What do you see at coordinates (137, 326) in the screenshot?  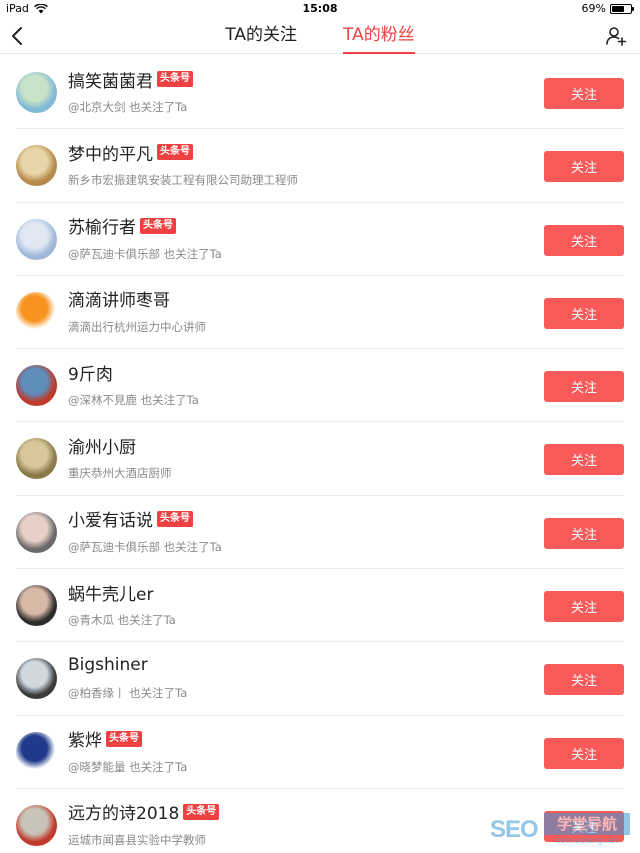 I see `user-description: 滴滴出行杭州运力中心讲师` at bounding box center [137, 326].